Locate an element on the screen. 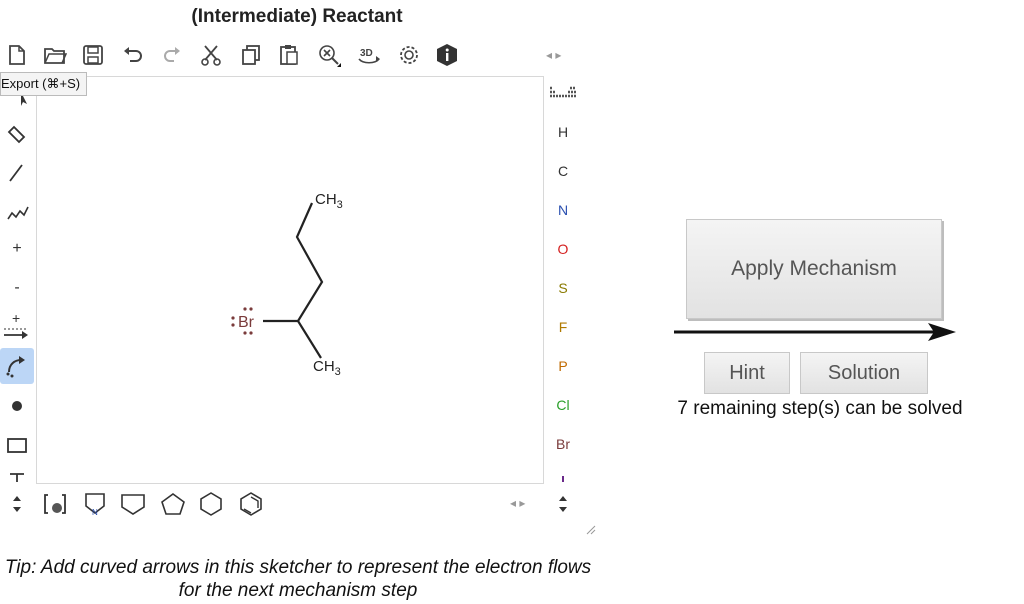 Image resolution: width=1024 pixels, height=604 pixels. copy-icon is located at coordinates (251, 55).